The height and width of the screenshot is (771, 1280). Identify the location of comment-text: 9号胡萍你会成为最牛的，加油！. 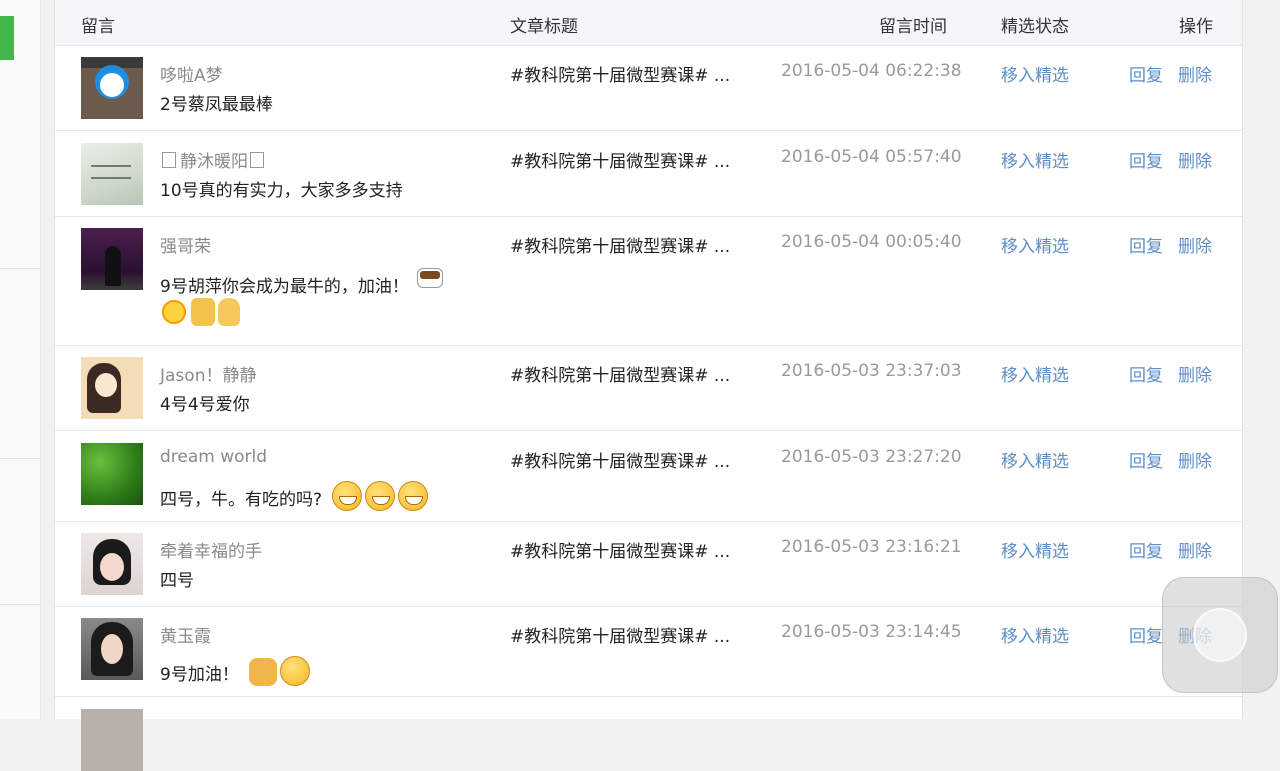
(301, 282).